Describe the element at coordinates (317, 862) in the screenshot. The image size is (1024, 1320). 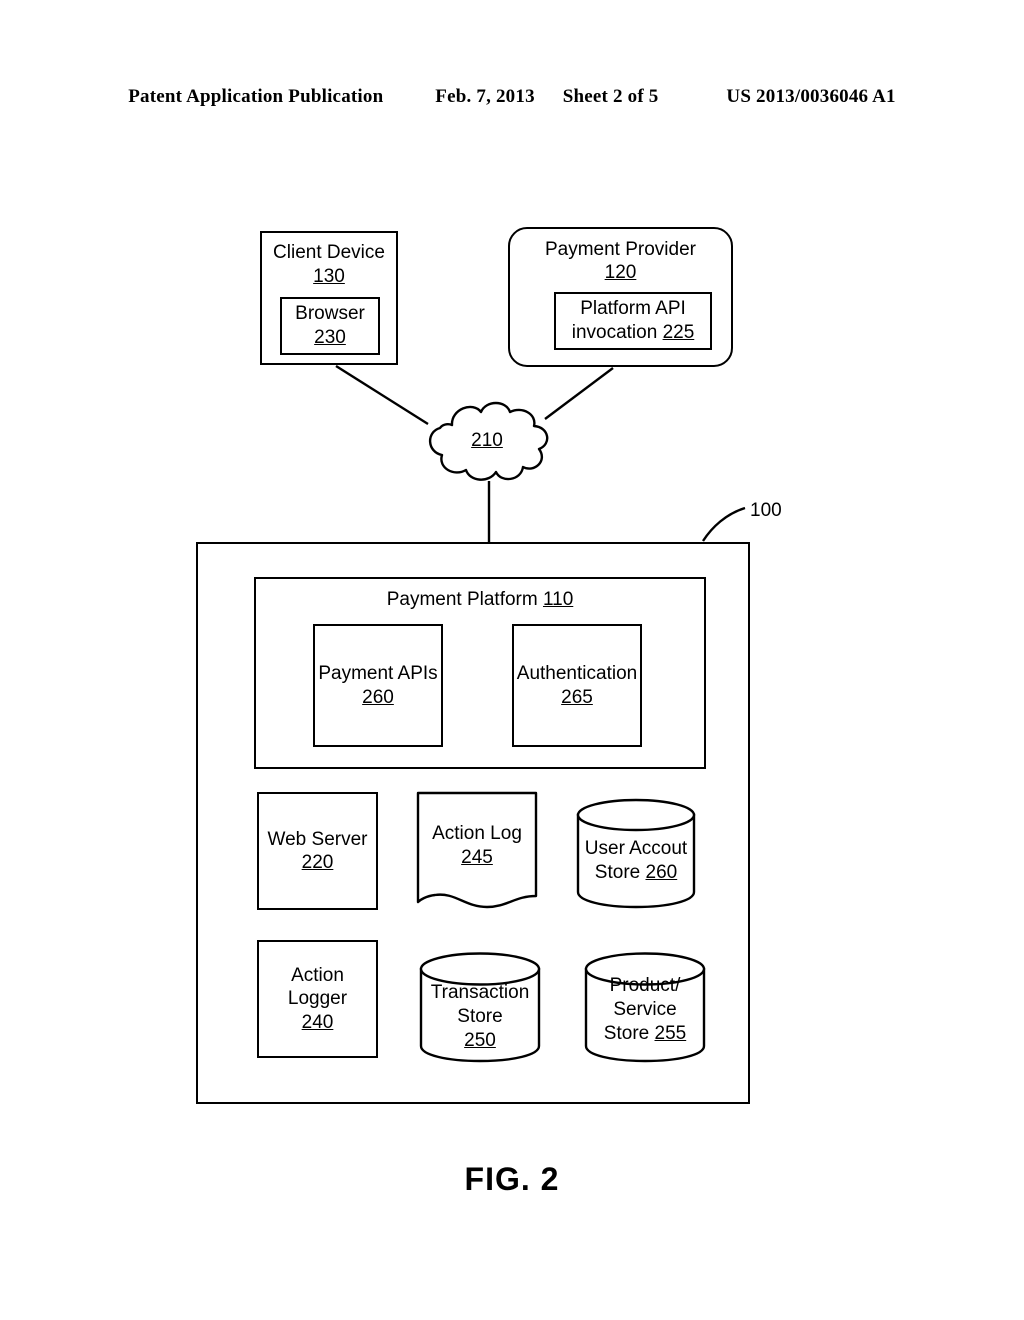
I see `web-server-ref: 220` at that location.